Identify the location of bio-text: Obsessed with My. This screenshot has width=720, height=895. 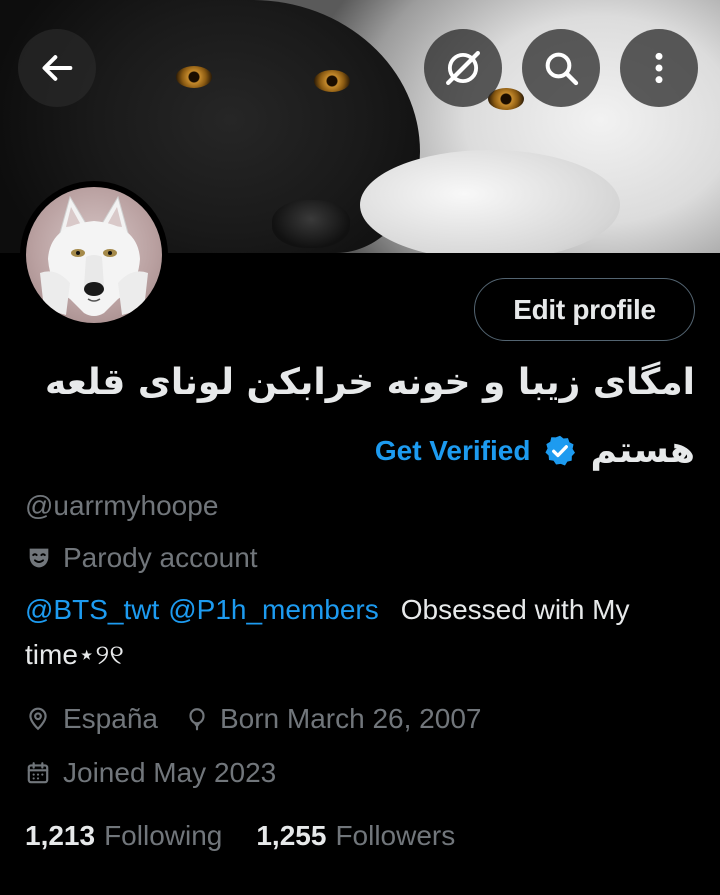
(515, 609).